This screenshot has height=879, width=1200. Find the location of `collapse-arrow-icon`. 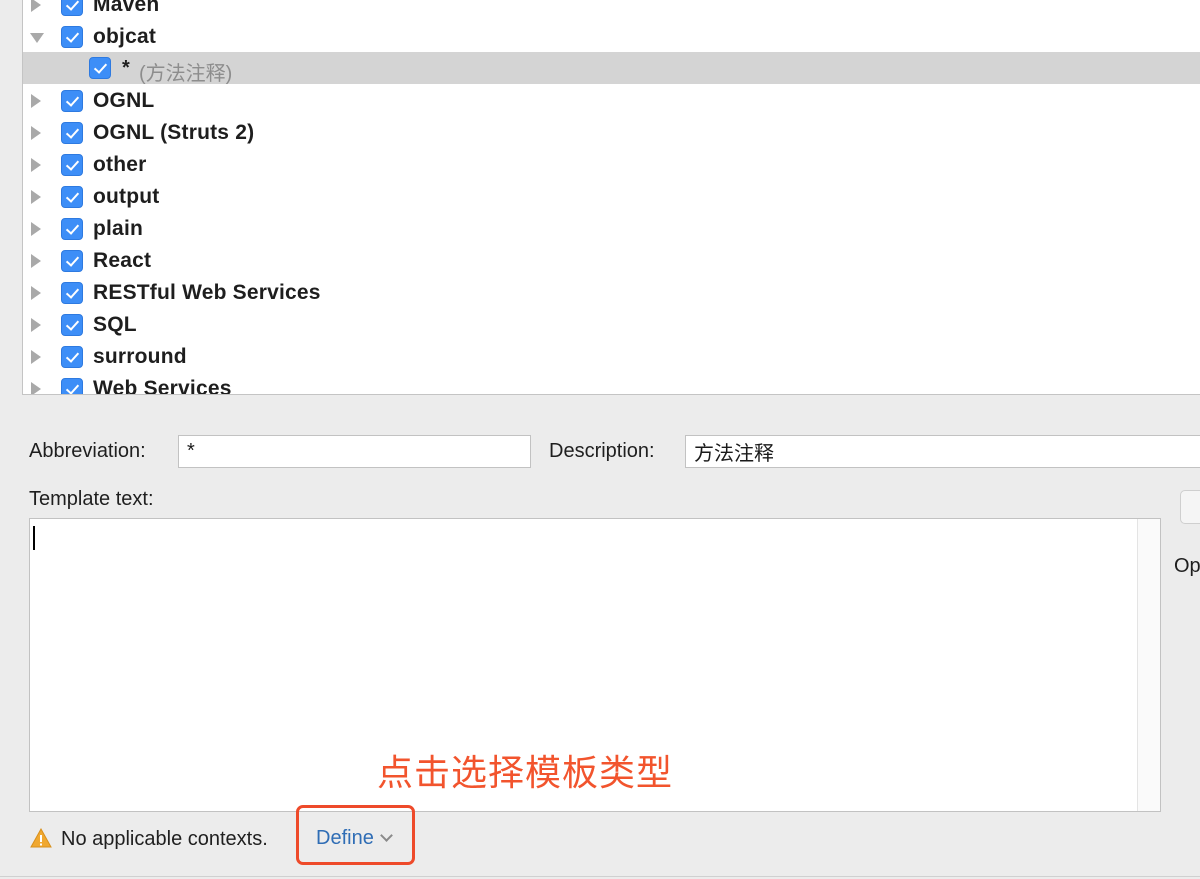

collapse-arrow-icon is located at coordinates (37, 38).